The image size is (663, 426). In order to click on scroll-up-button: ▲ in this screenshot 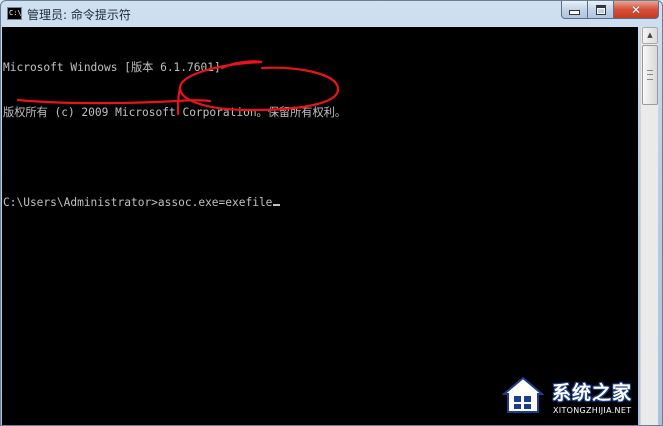, I will do `click(650, 35)`.